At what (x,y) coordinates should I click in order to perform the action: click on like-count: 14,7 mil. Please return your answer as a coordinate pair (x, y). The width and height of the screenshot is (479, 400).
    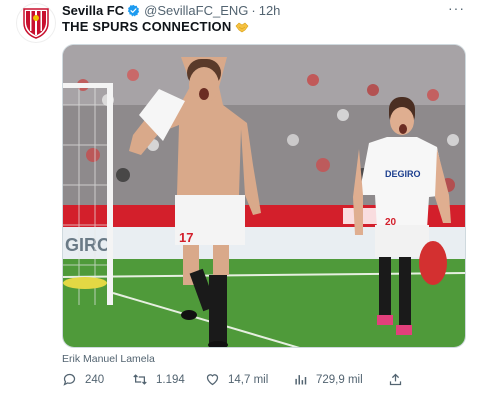
    Looking at the image, I should click on (248, 379).